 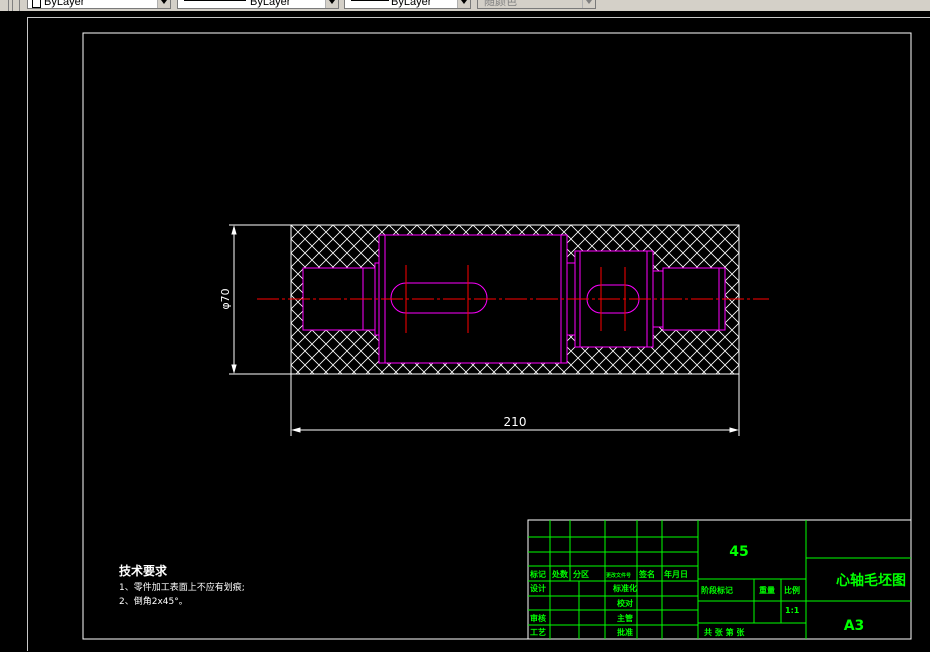 What do you see at coordinates (792, 590) in the screenshot?
I see `tb-label: 比例` at bounding box center [792, 590].